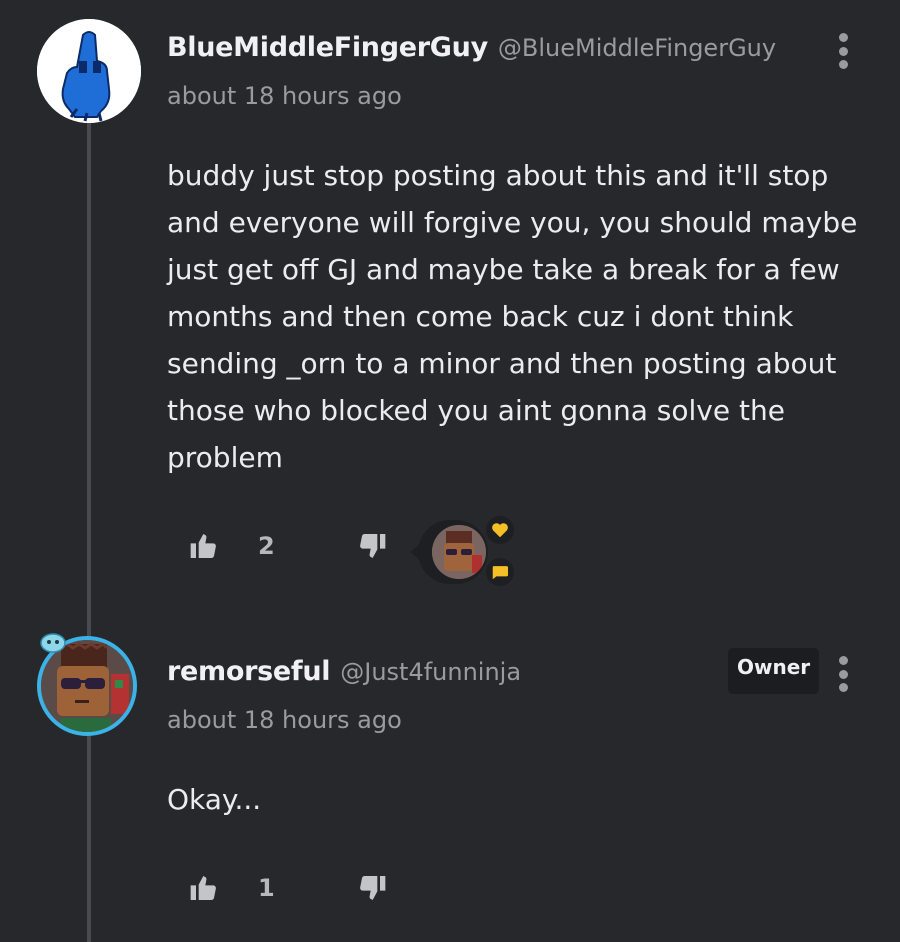 The height and width of the screenshot is (942, 900). What do you see at coordinates (249, 671) in the screenshot?
I see `username: remorseful` at bounding box center [249, 671].